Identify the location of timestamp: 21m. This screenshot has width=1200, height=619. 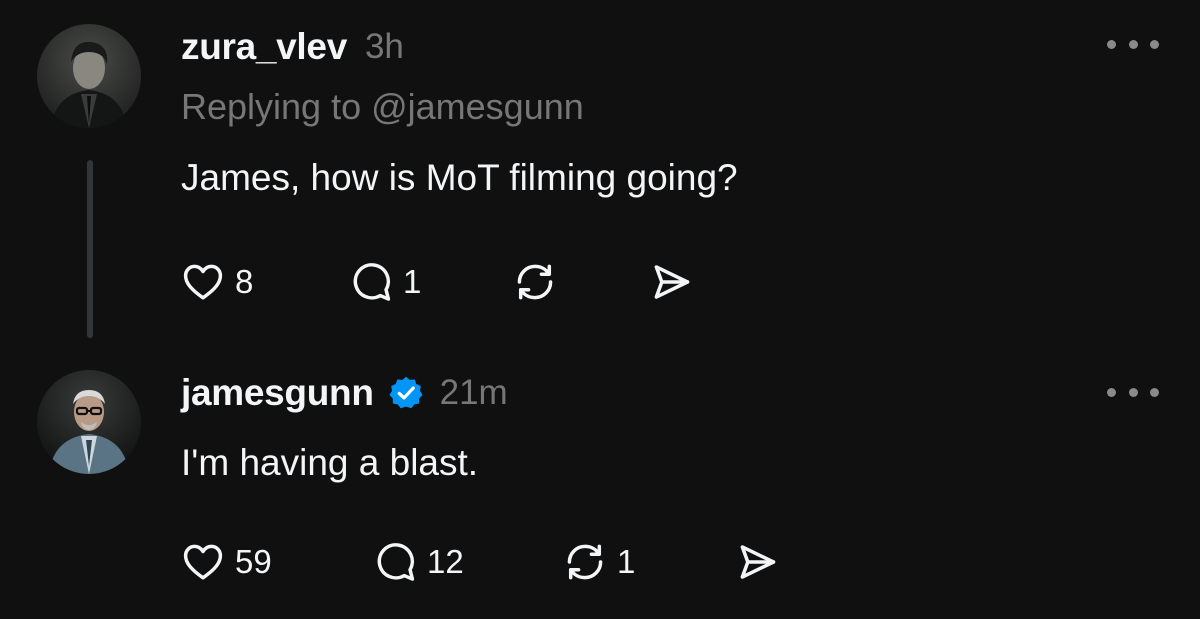
(474, 393).